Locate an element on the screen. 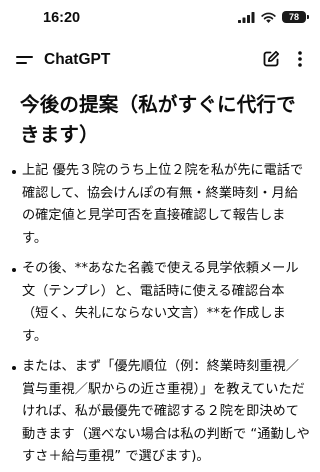 The image size is (320, 472). status-icons: 78 is located at coordinates (273, 17).